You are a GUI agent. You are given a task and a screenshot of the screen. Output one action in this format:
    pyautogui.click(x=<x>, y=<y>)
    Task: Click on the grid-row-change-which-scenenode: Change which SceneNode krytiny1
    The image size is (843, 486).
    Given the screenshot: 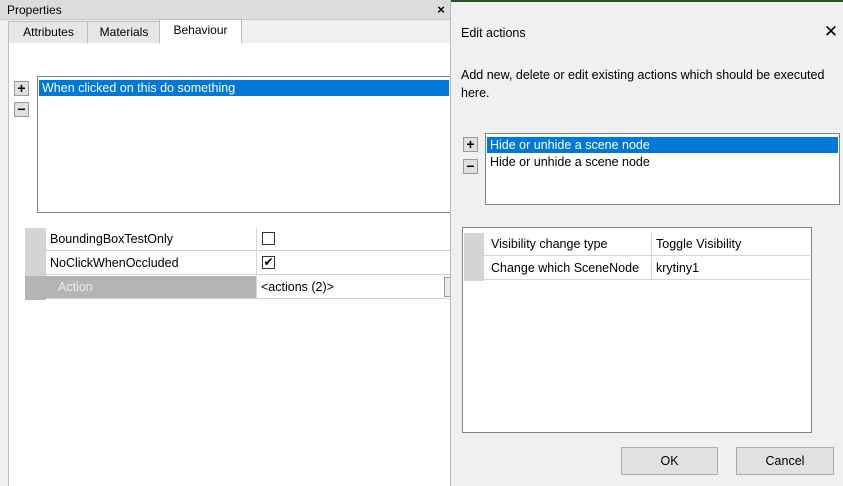 What is the action you would take?
    pyautogui.click(x=637, y=269)
    